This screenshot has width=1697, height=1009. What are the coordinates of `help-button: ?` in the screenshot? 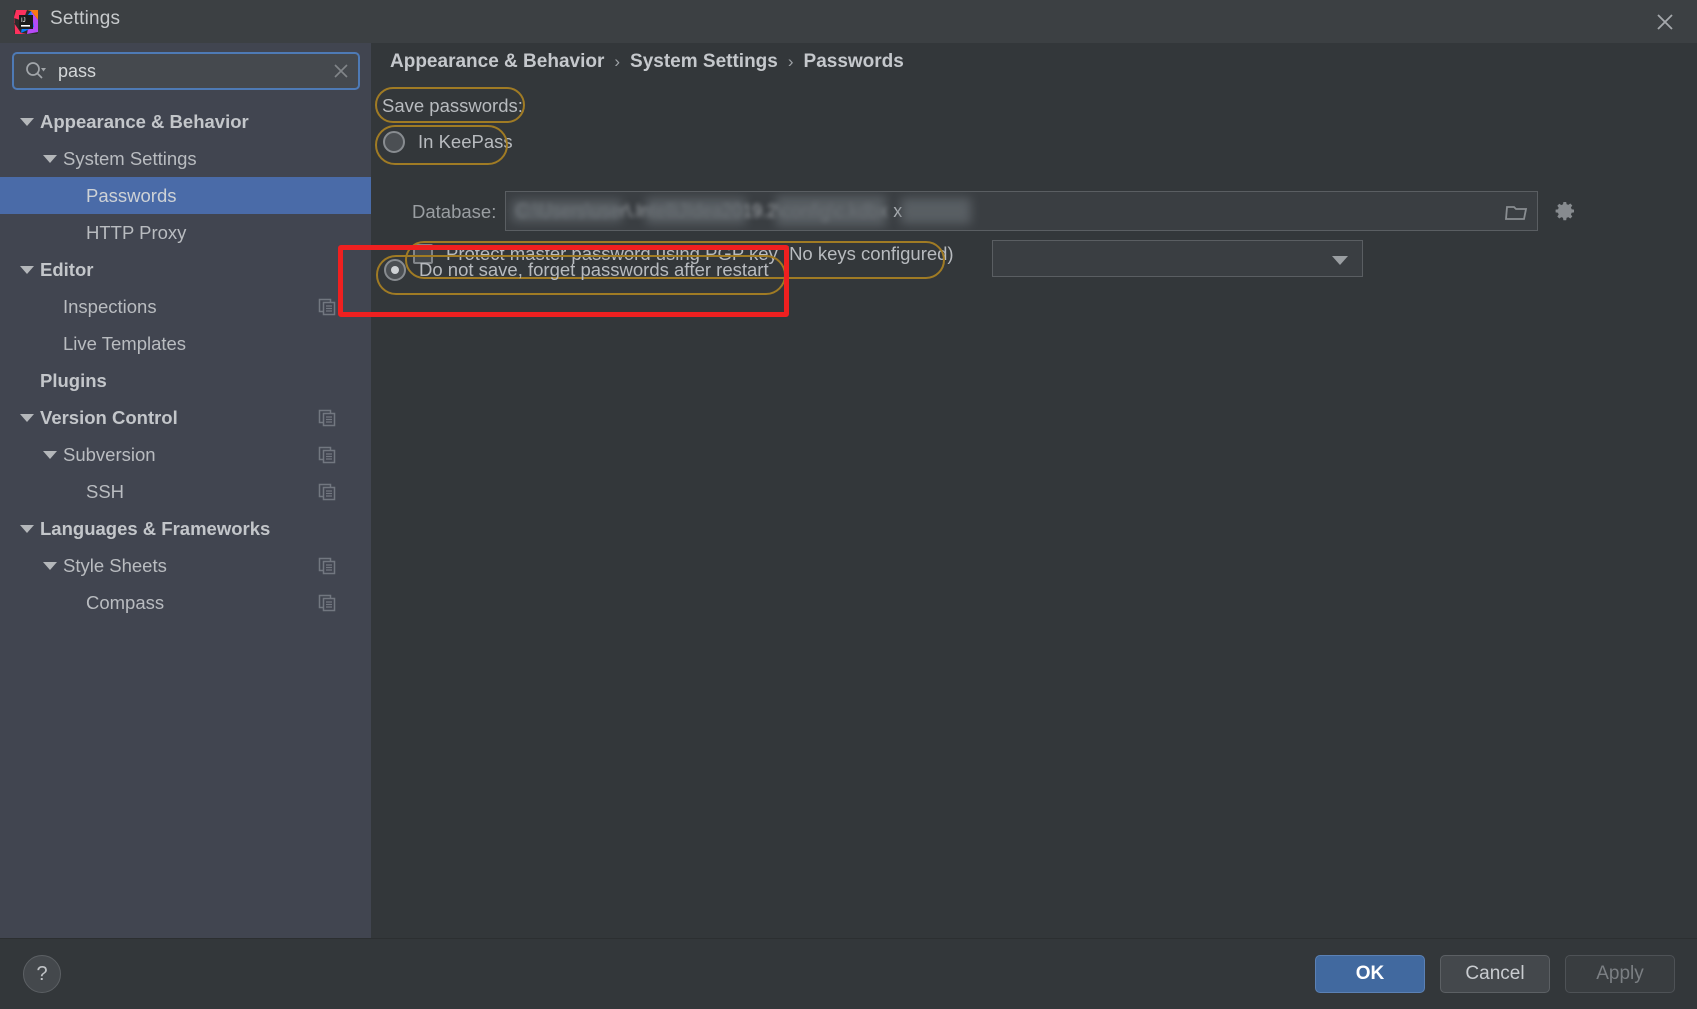 It's located at (42, 974).